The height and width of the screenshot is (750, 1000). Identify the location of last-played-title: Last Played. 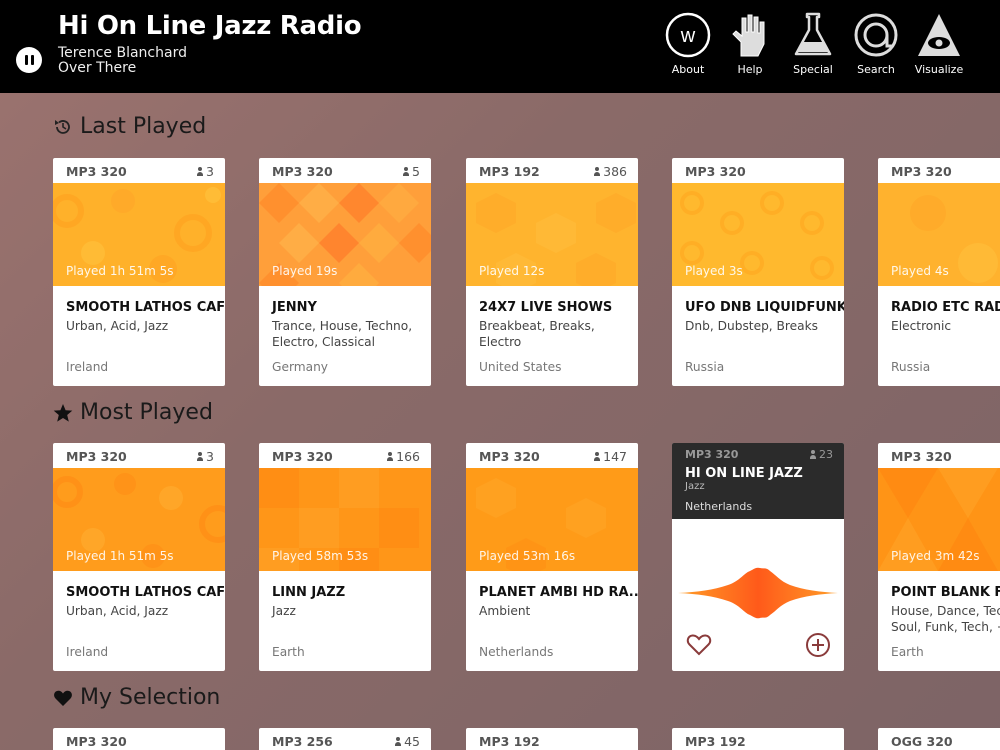
(143, 126).